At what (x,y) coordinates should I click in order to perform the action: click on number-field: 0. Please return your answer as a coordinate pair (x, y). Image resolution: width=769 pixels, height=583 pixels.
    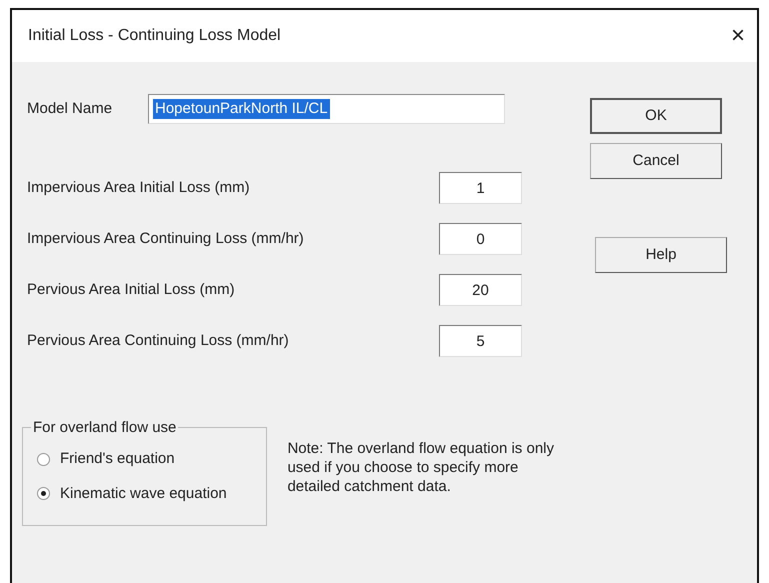
    Looking at the image, I should click on (480, 239).